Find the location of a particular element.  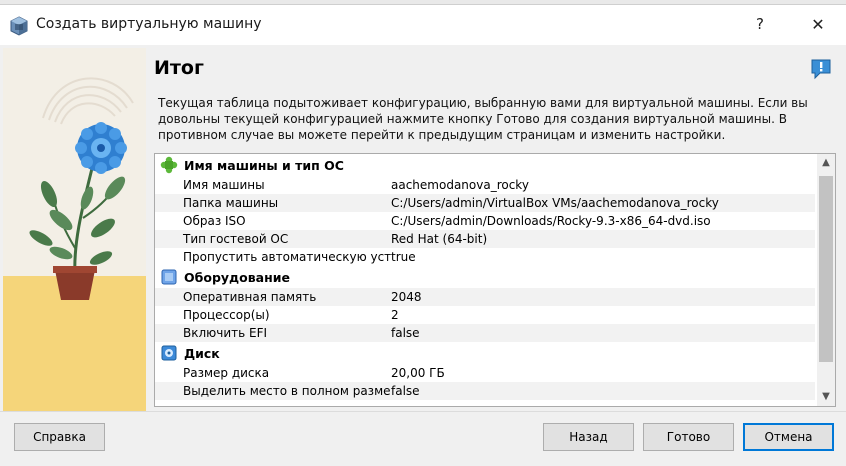

table-row: Выделить место в полном размере false is located at coordinates (485, 391).